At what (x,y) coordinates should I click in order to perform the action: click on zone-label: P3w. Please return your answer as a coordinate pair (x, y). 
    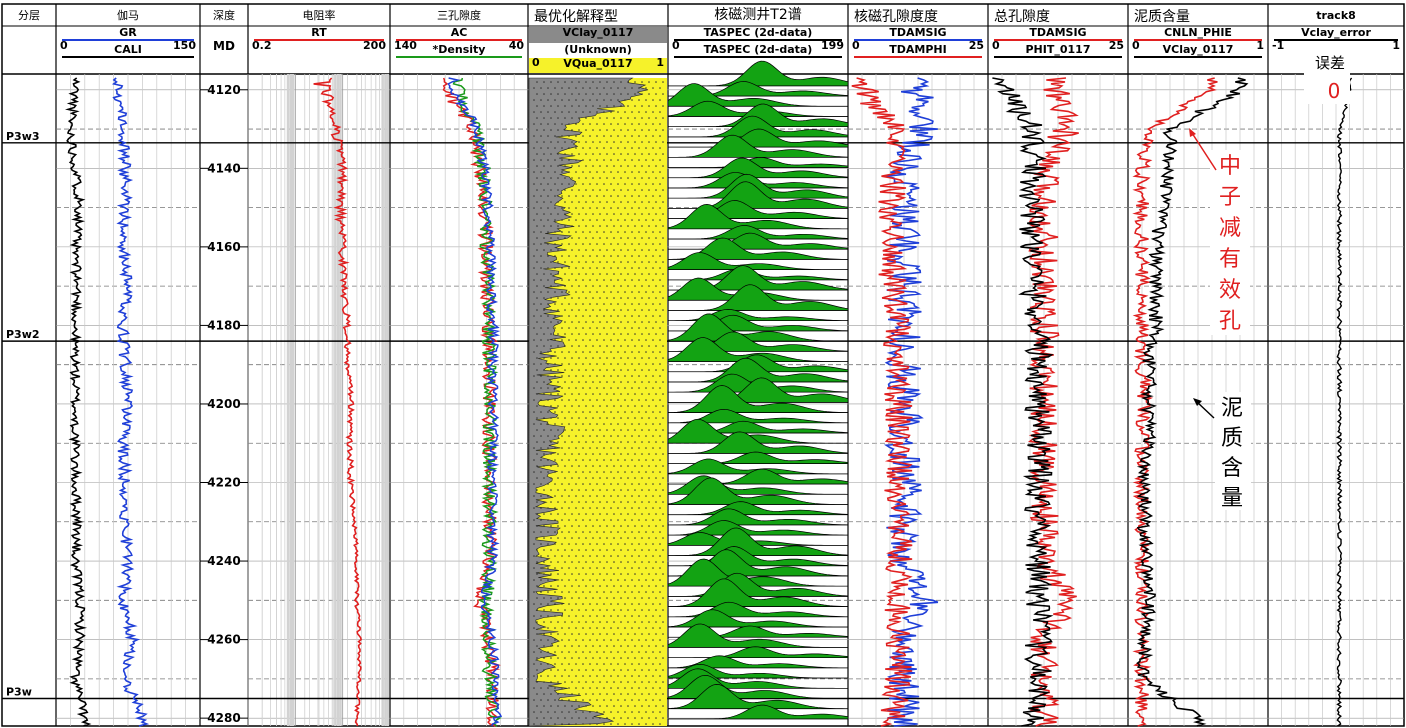
    Looking at the image, I should click on (19, 692).